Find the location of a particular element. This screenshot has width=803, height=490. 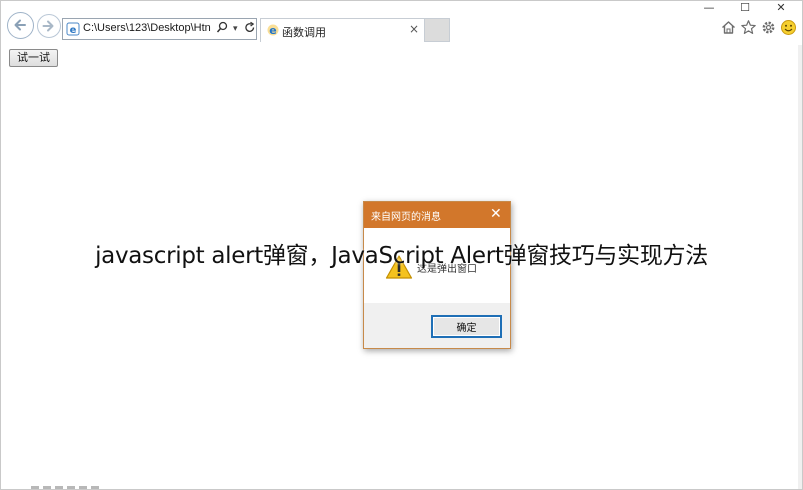

ok-button: 确定 is located at coordinates (466, 326).